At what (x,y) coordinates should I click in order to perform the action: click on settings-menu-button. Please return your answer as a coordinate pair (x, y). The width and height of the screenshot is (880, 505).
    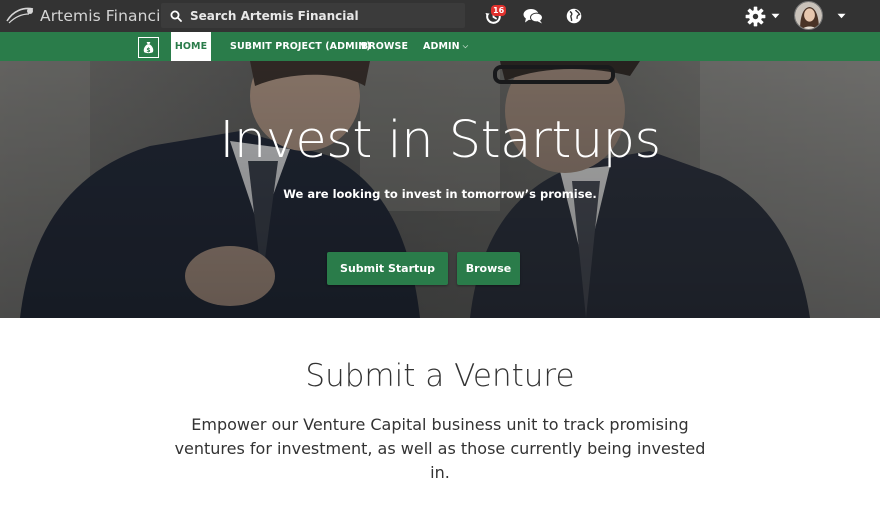
    Looking at the image, I should click on (762, 16).